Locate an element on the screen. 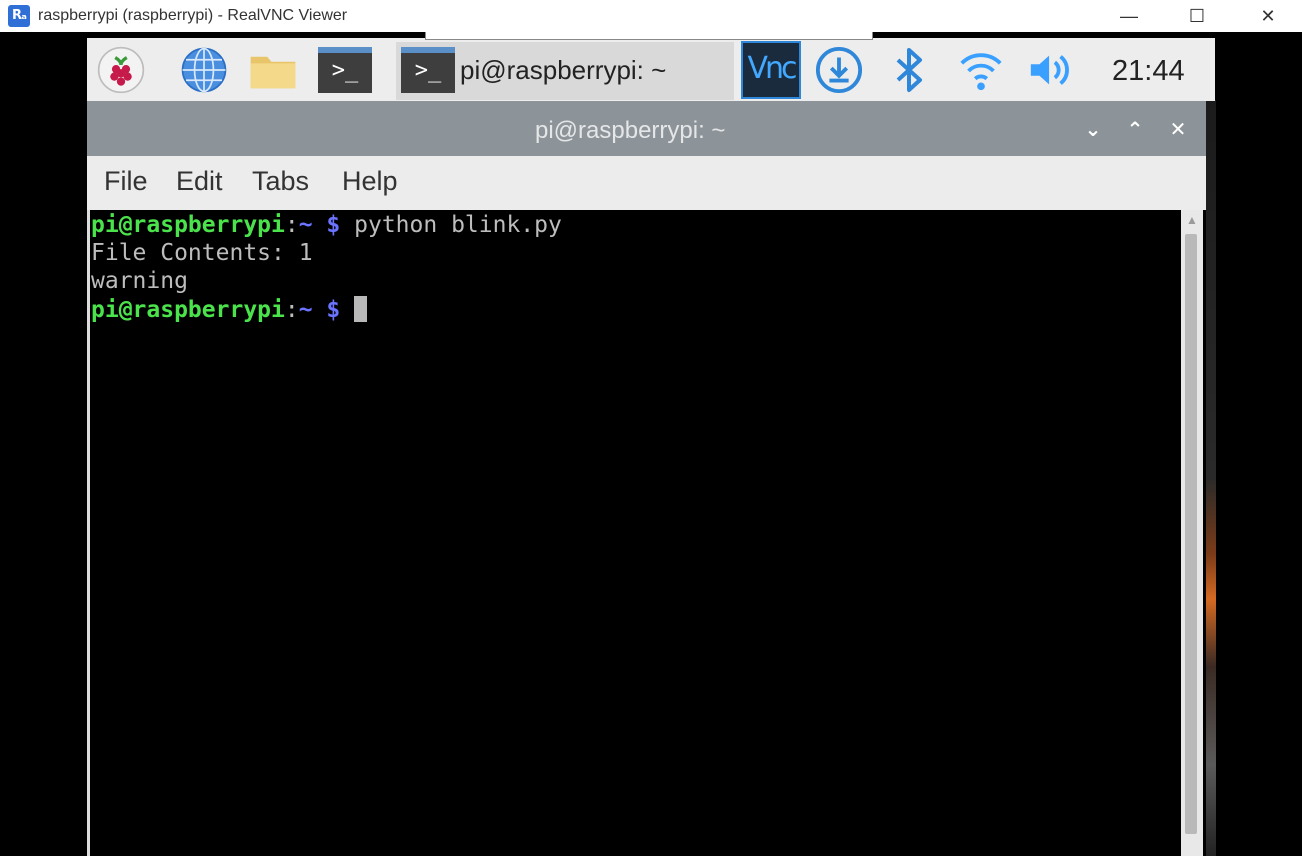  command-text: python blink.py is located at coordinates (458, 225).